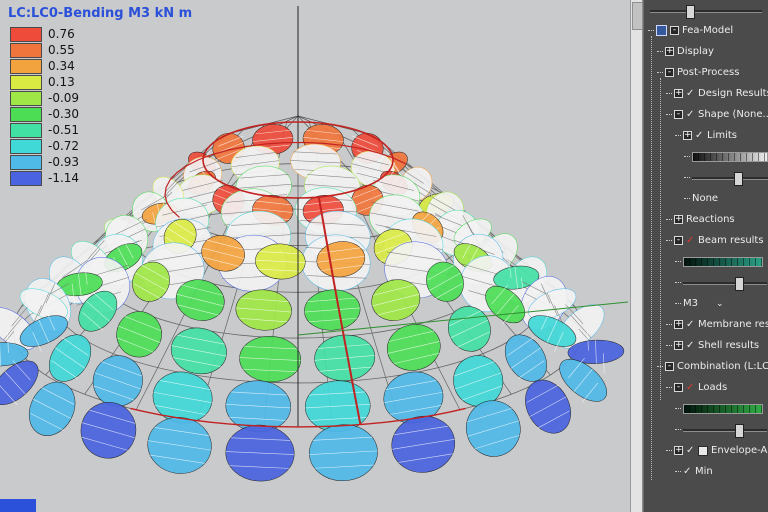 The width and height of the screenshot is (768, 512). Describe the element at coordinates (703, 450) in the screenshot. I see `checkbox` at that location.